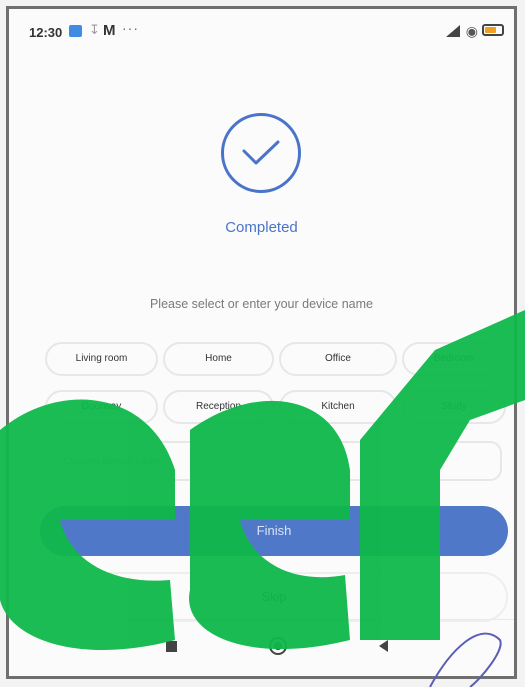 Image resolution: width=525 pixels, height=687 pixels. I want to click on room-chip-office: Office, so click(338, 359).